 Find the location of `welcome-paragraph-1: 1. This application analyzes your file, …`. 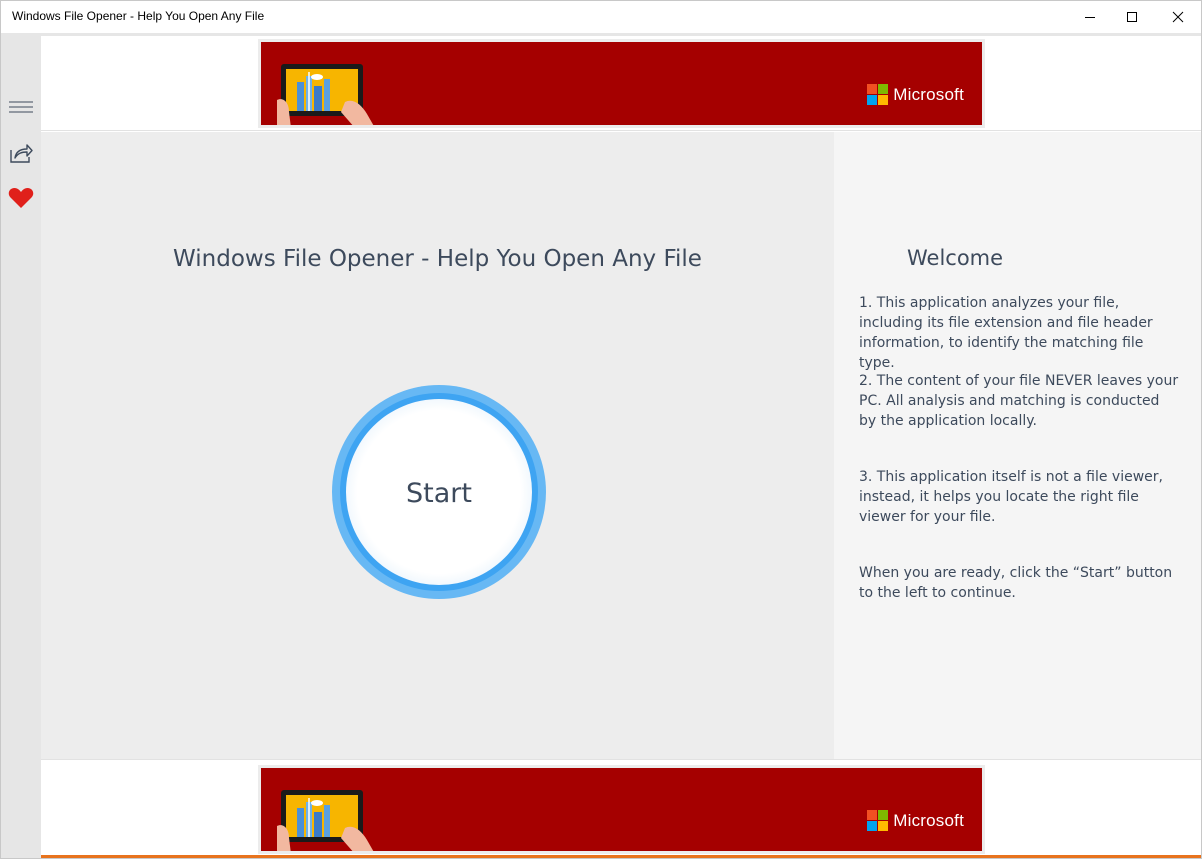

welcome-paragraph-1: 1. This application analyzes your file, … is located at coordinates (1006, 333).